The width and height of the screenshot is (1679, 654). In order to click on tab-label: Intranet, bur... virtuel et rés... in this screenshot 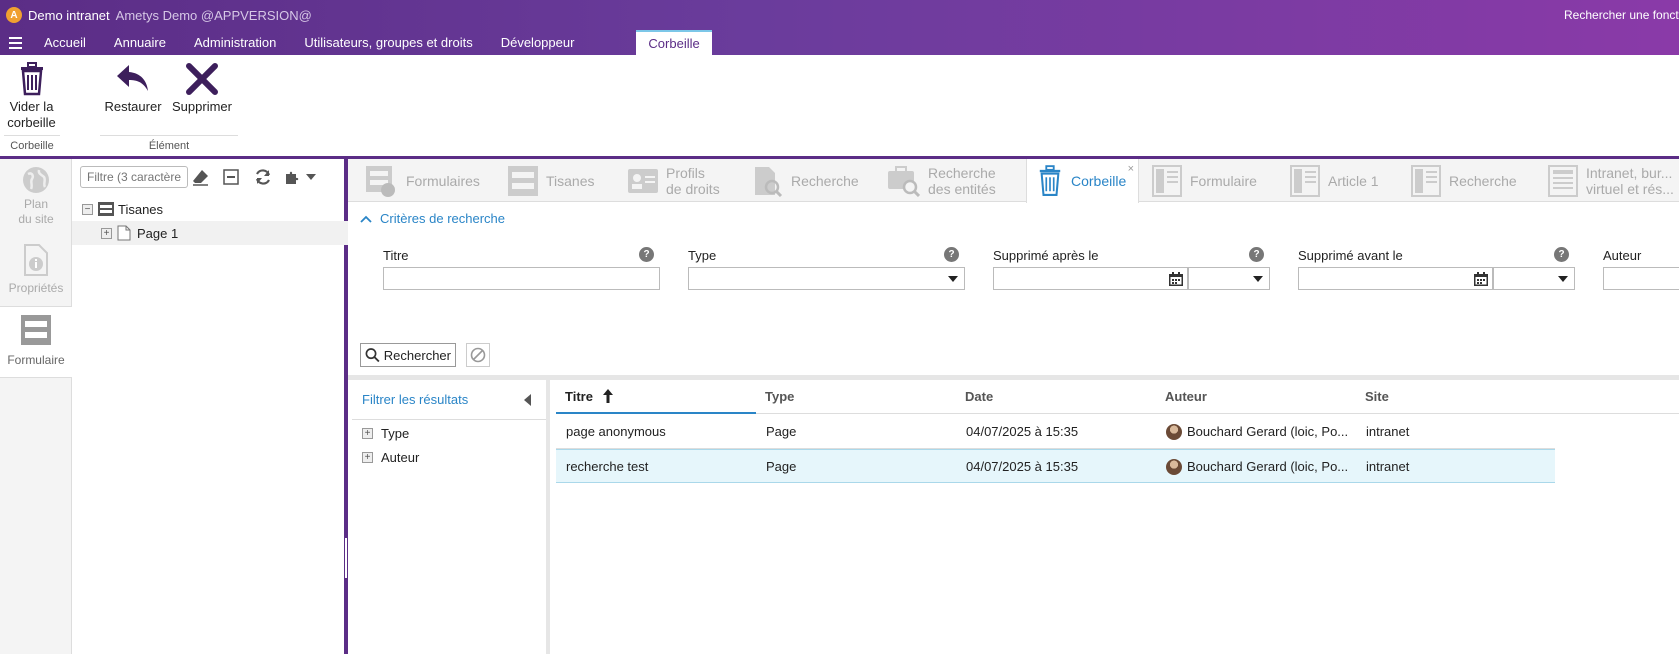, I will do `click(1630, 180)`.